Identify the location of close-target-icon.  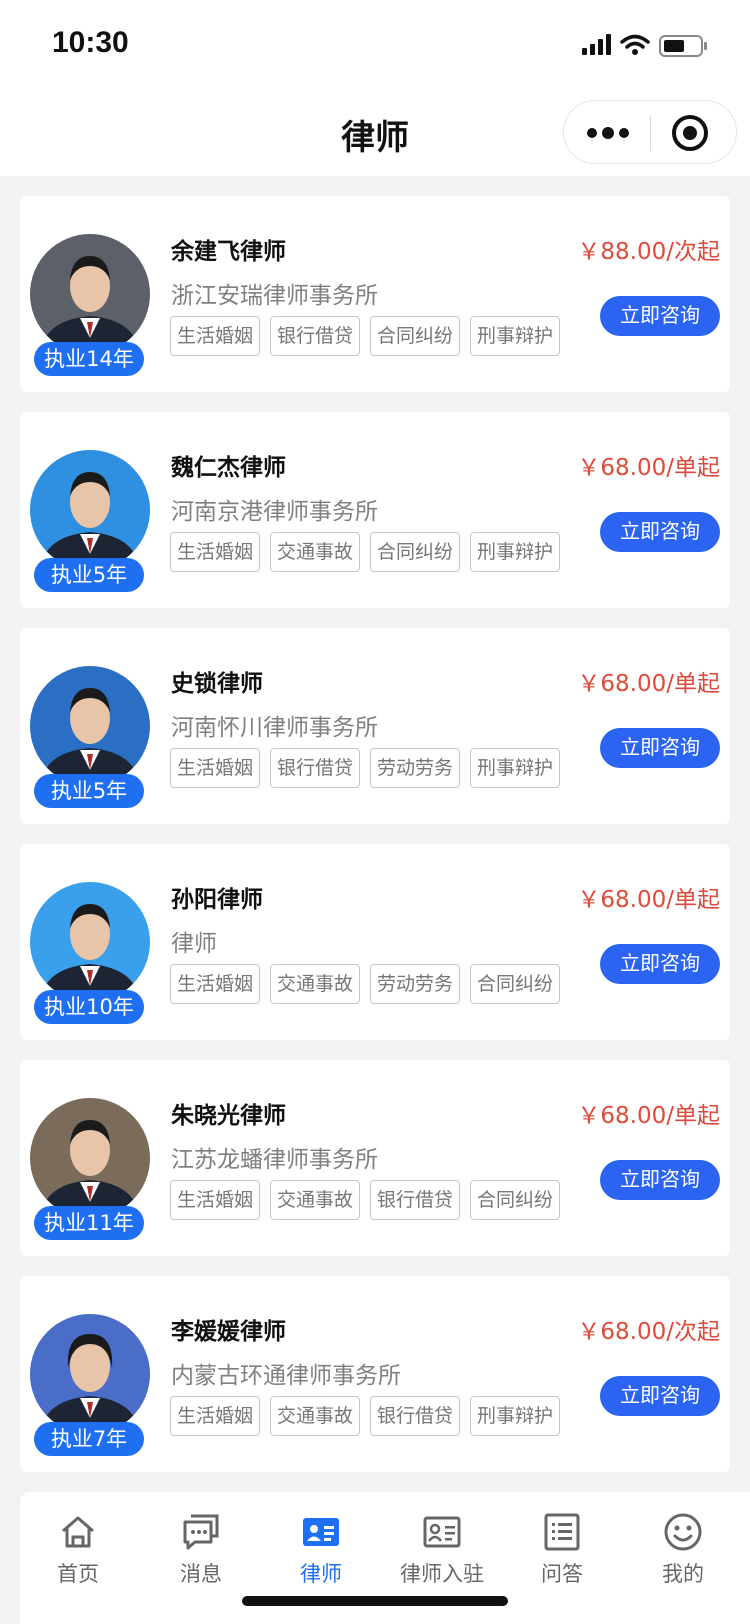
(690, 133).